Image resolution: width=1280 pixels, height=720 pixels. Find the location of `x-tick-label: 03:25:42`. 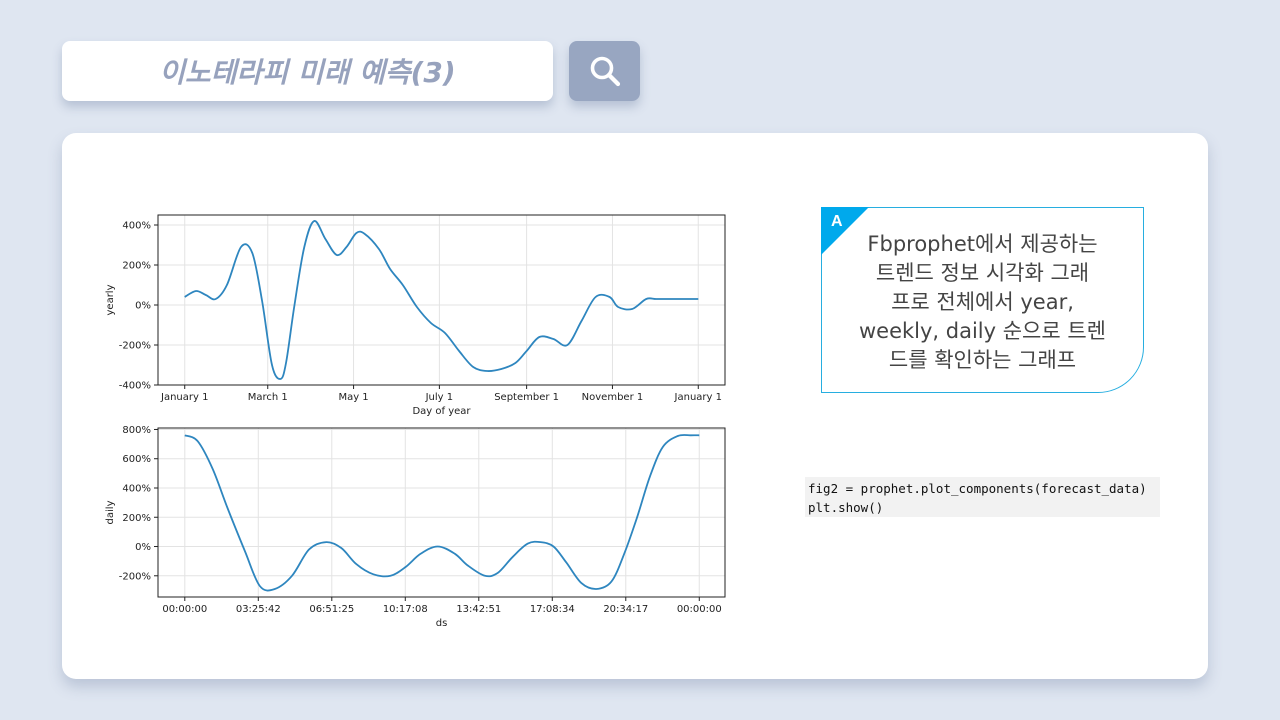

x-tick-label: 03:25:42 is located at coordinates (258, 609).